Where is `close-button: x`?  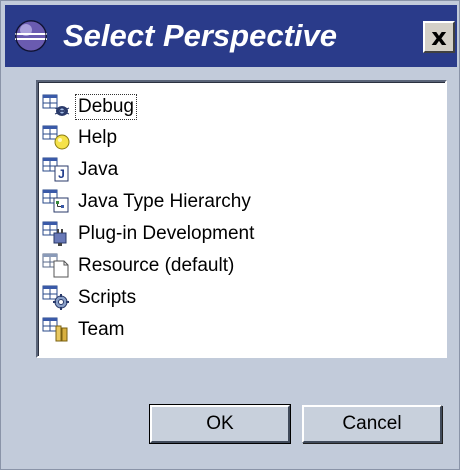
close-button: x is located at coordinates (439, 37).